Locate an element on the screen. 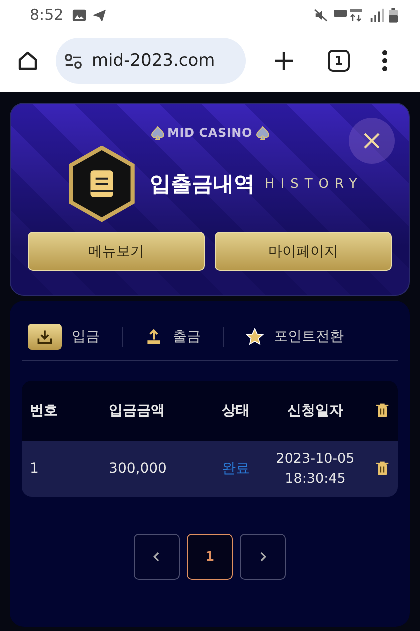 The image size is (420, 631). star-icon is located at coordinates (255, 337).